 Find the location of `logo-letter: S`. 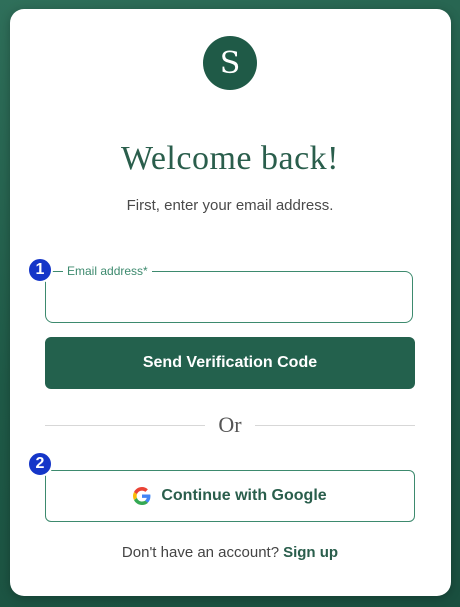

logo-letter: S is located at coordinates (230, 63).